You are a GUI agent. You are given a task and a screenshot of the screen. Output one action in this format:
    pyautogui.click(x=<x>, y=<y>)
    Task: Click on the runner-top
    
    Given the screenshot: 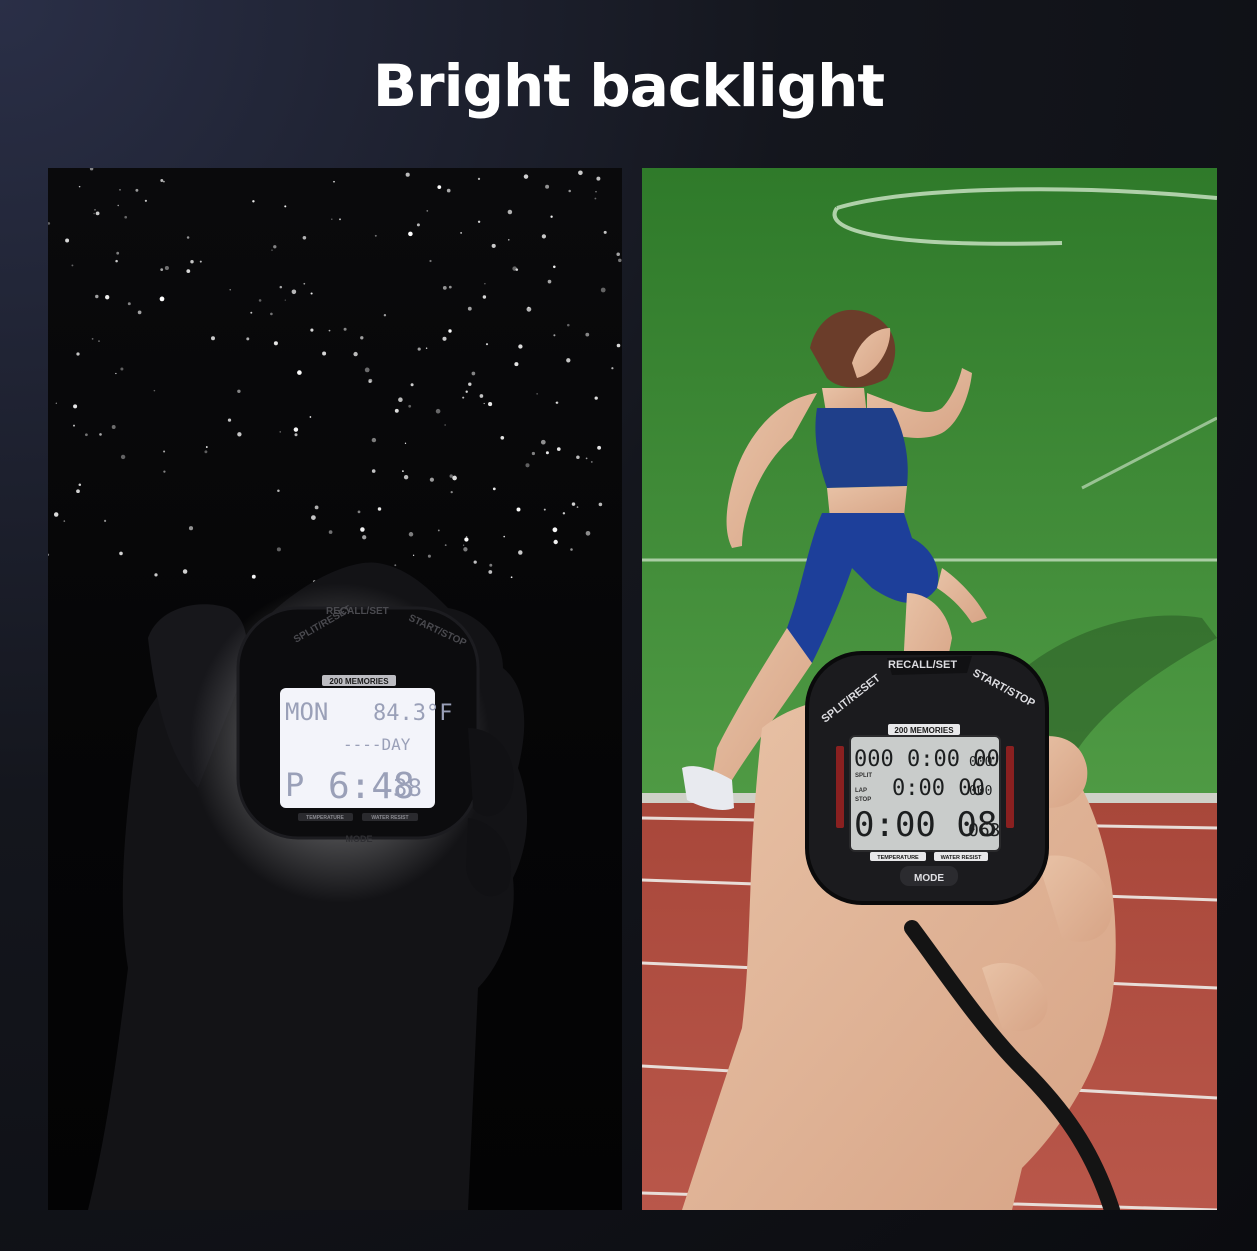 What is the action you would take?
    pyautogui.click(x=861, y=448)
    